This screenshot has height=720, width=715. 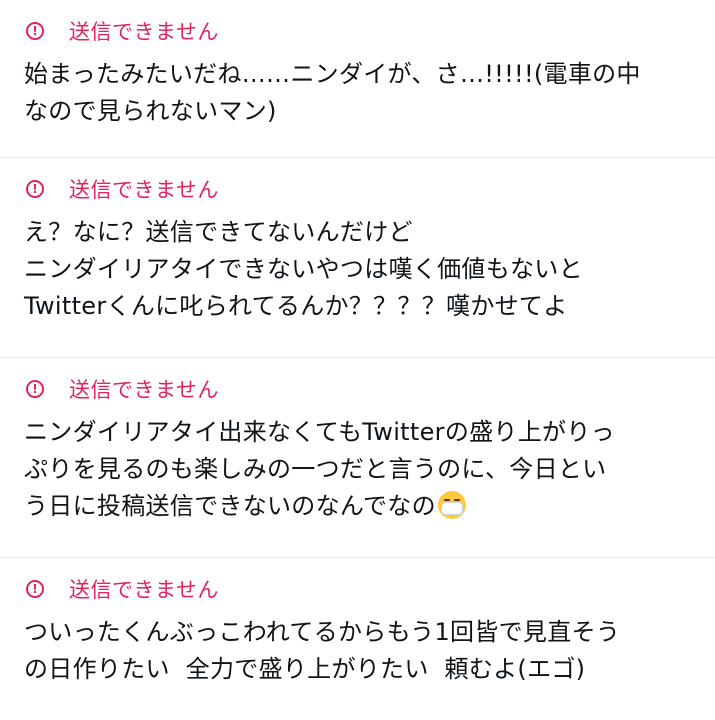 What do you see at coordinates (218, 232) in the screenshot?
I see `tweet-text-line: え？なに？送信できてないんだけど` at bounding box center [218, 232].